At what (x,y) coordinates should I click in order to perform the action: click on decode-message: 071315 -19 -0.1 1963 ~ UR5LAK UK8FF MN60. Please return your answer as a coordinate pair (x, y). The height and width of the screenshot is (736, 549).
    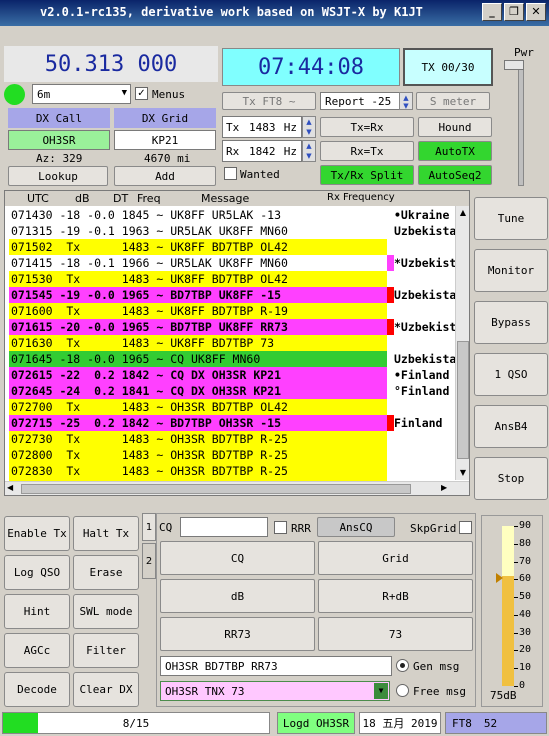
    Looking at the image, I should click on (198, 231).